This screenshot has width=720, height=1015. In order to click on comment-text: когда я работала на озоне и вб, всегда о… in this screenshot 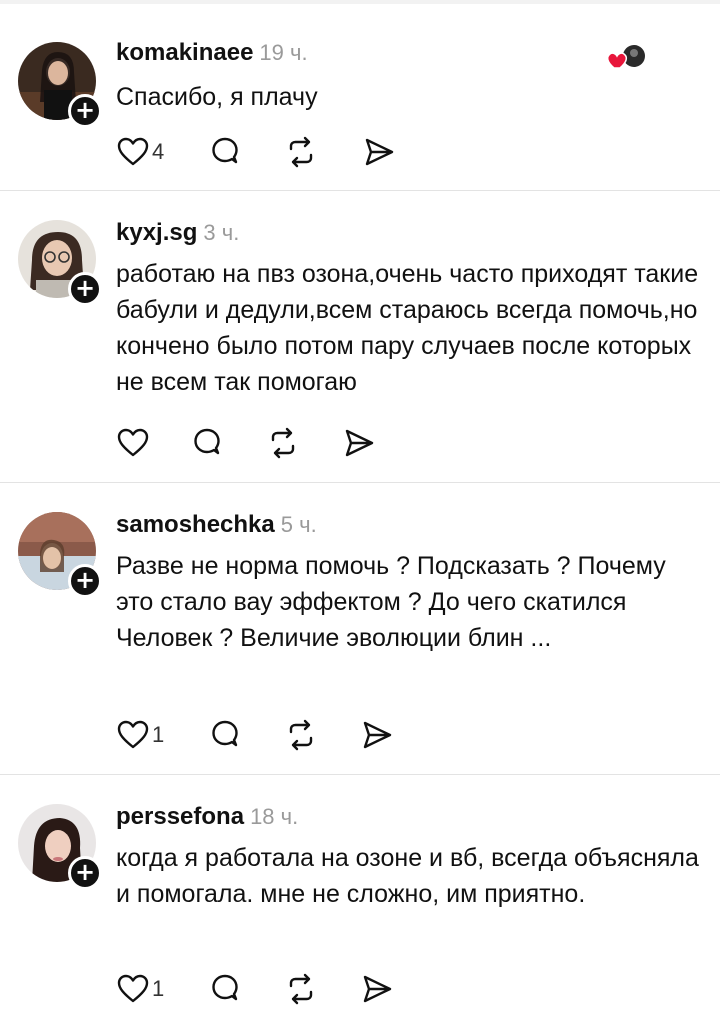, I will do `click(407, 876)`.